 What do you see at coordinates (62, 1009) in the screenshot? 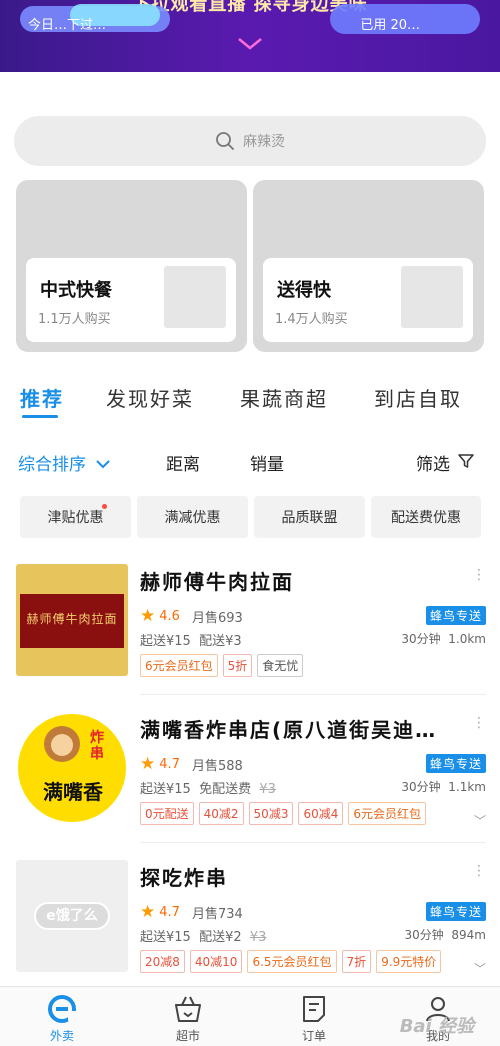
I see `eleme-logo-icon` at bounding box center [62, 1009].